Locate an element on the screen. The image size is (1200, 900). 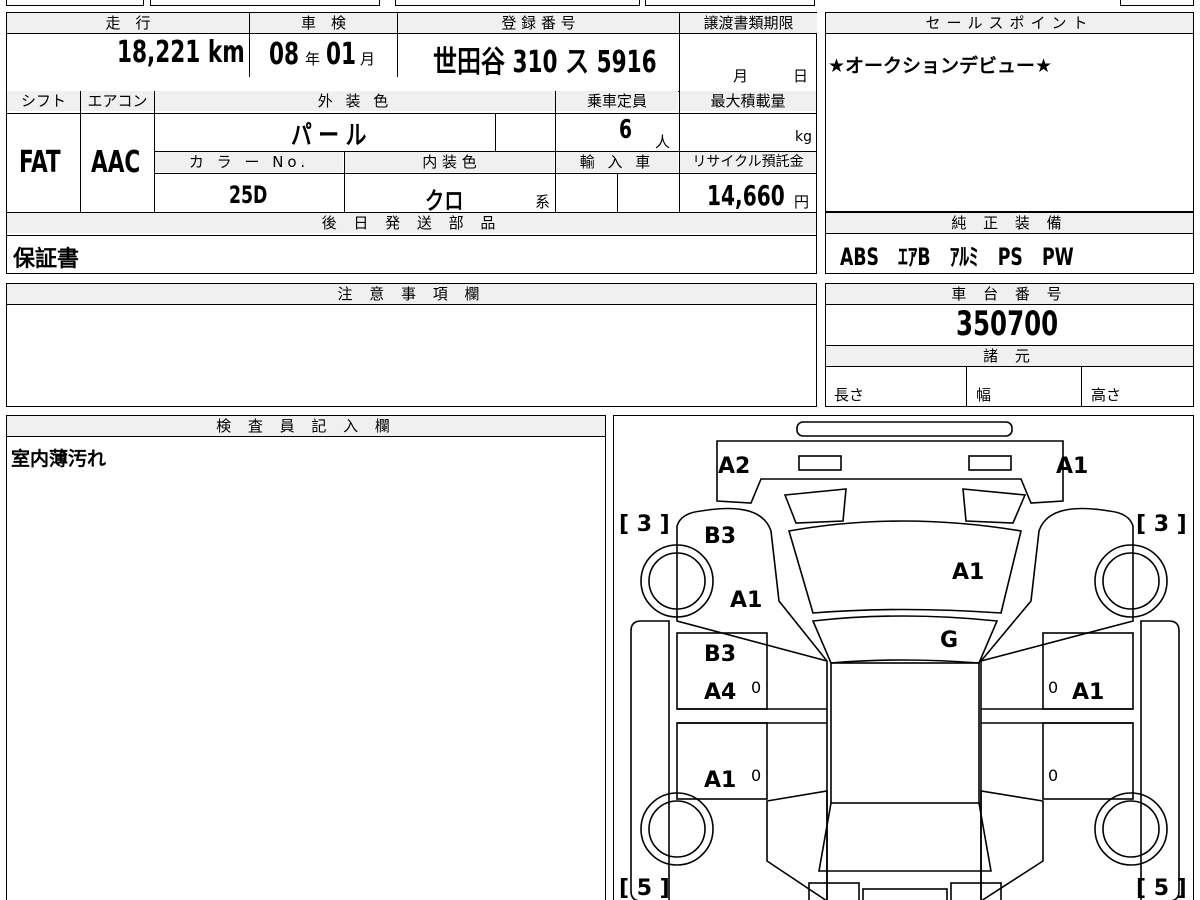
recycle-header: リサイクル預託金 is located at coordinates (748, 162).